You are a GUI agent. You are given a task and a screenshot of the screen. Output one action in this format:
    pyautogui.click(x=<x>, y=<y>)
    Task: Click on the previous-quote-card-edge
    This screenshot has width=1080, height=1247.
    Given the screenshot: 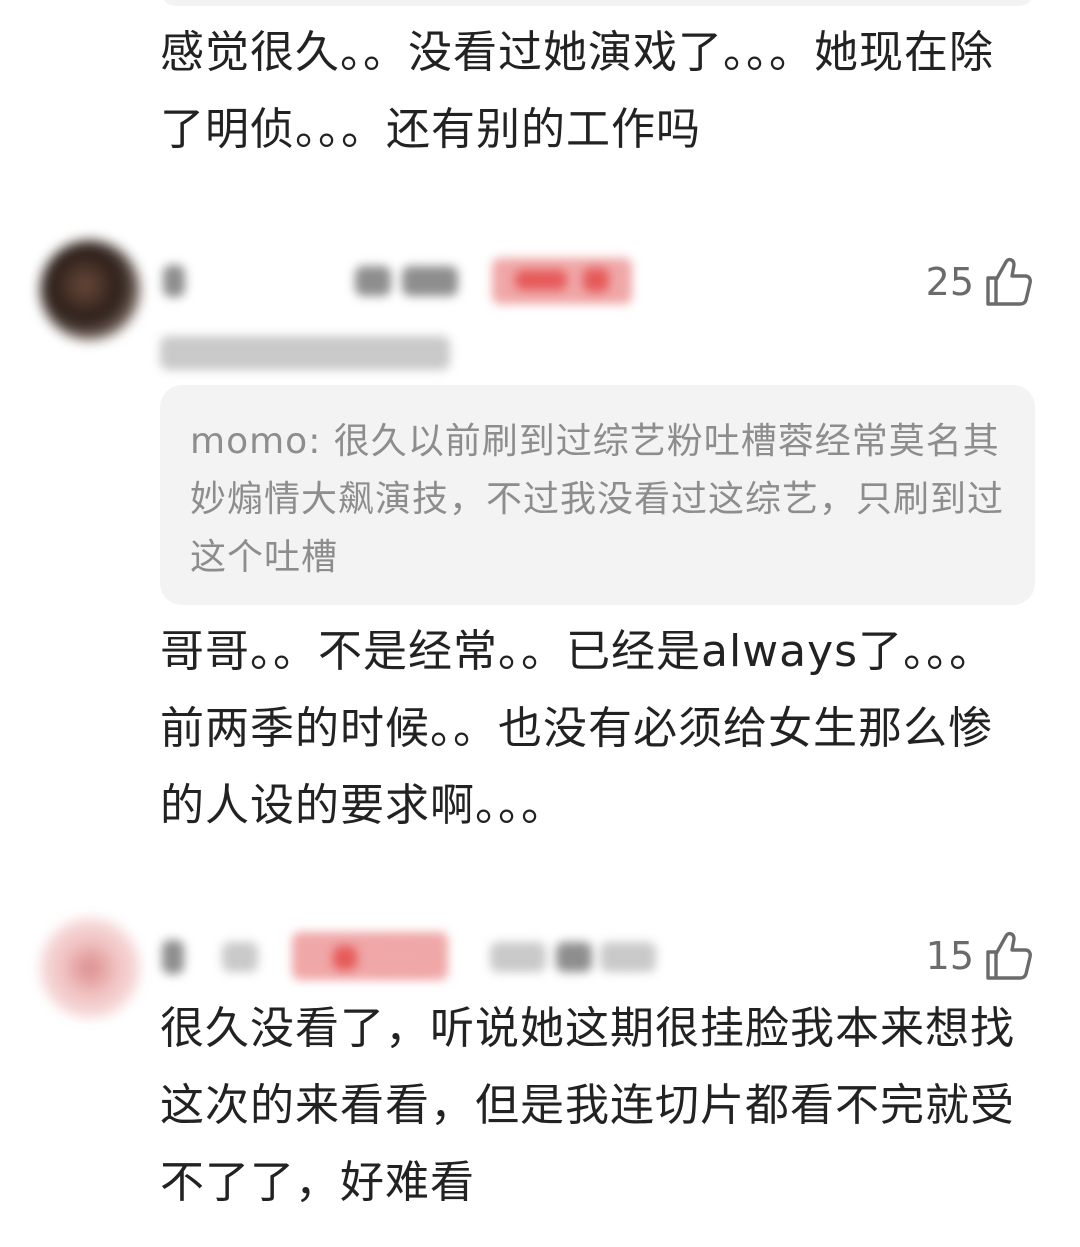 What is the action you would take?
    pyautogui.click(x=597, y=3)
    